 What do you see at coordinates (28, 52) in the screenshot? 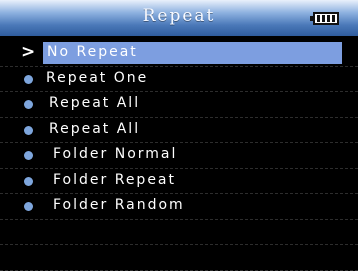
I see `selection-arrow-icon: >` at bounding box center [28, 52].